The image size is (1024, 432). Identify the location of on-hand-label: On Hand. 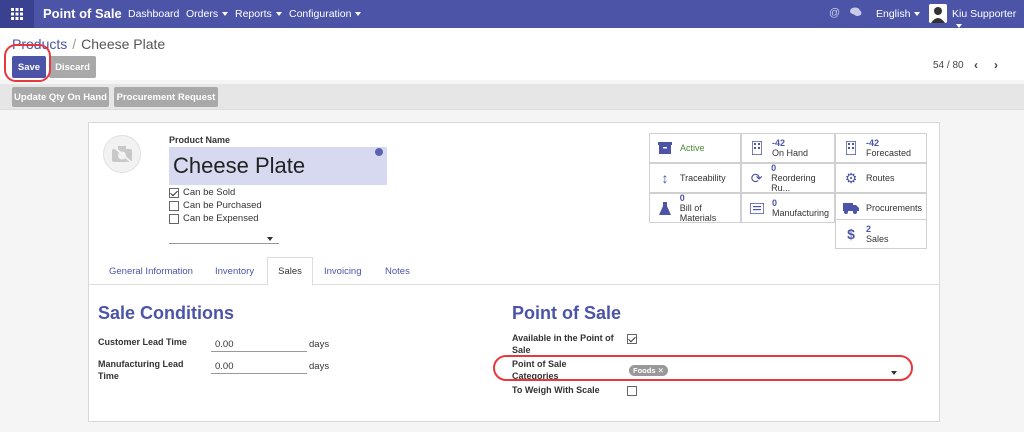
(790, 153).